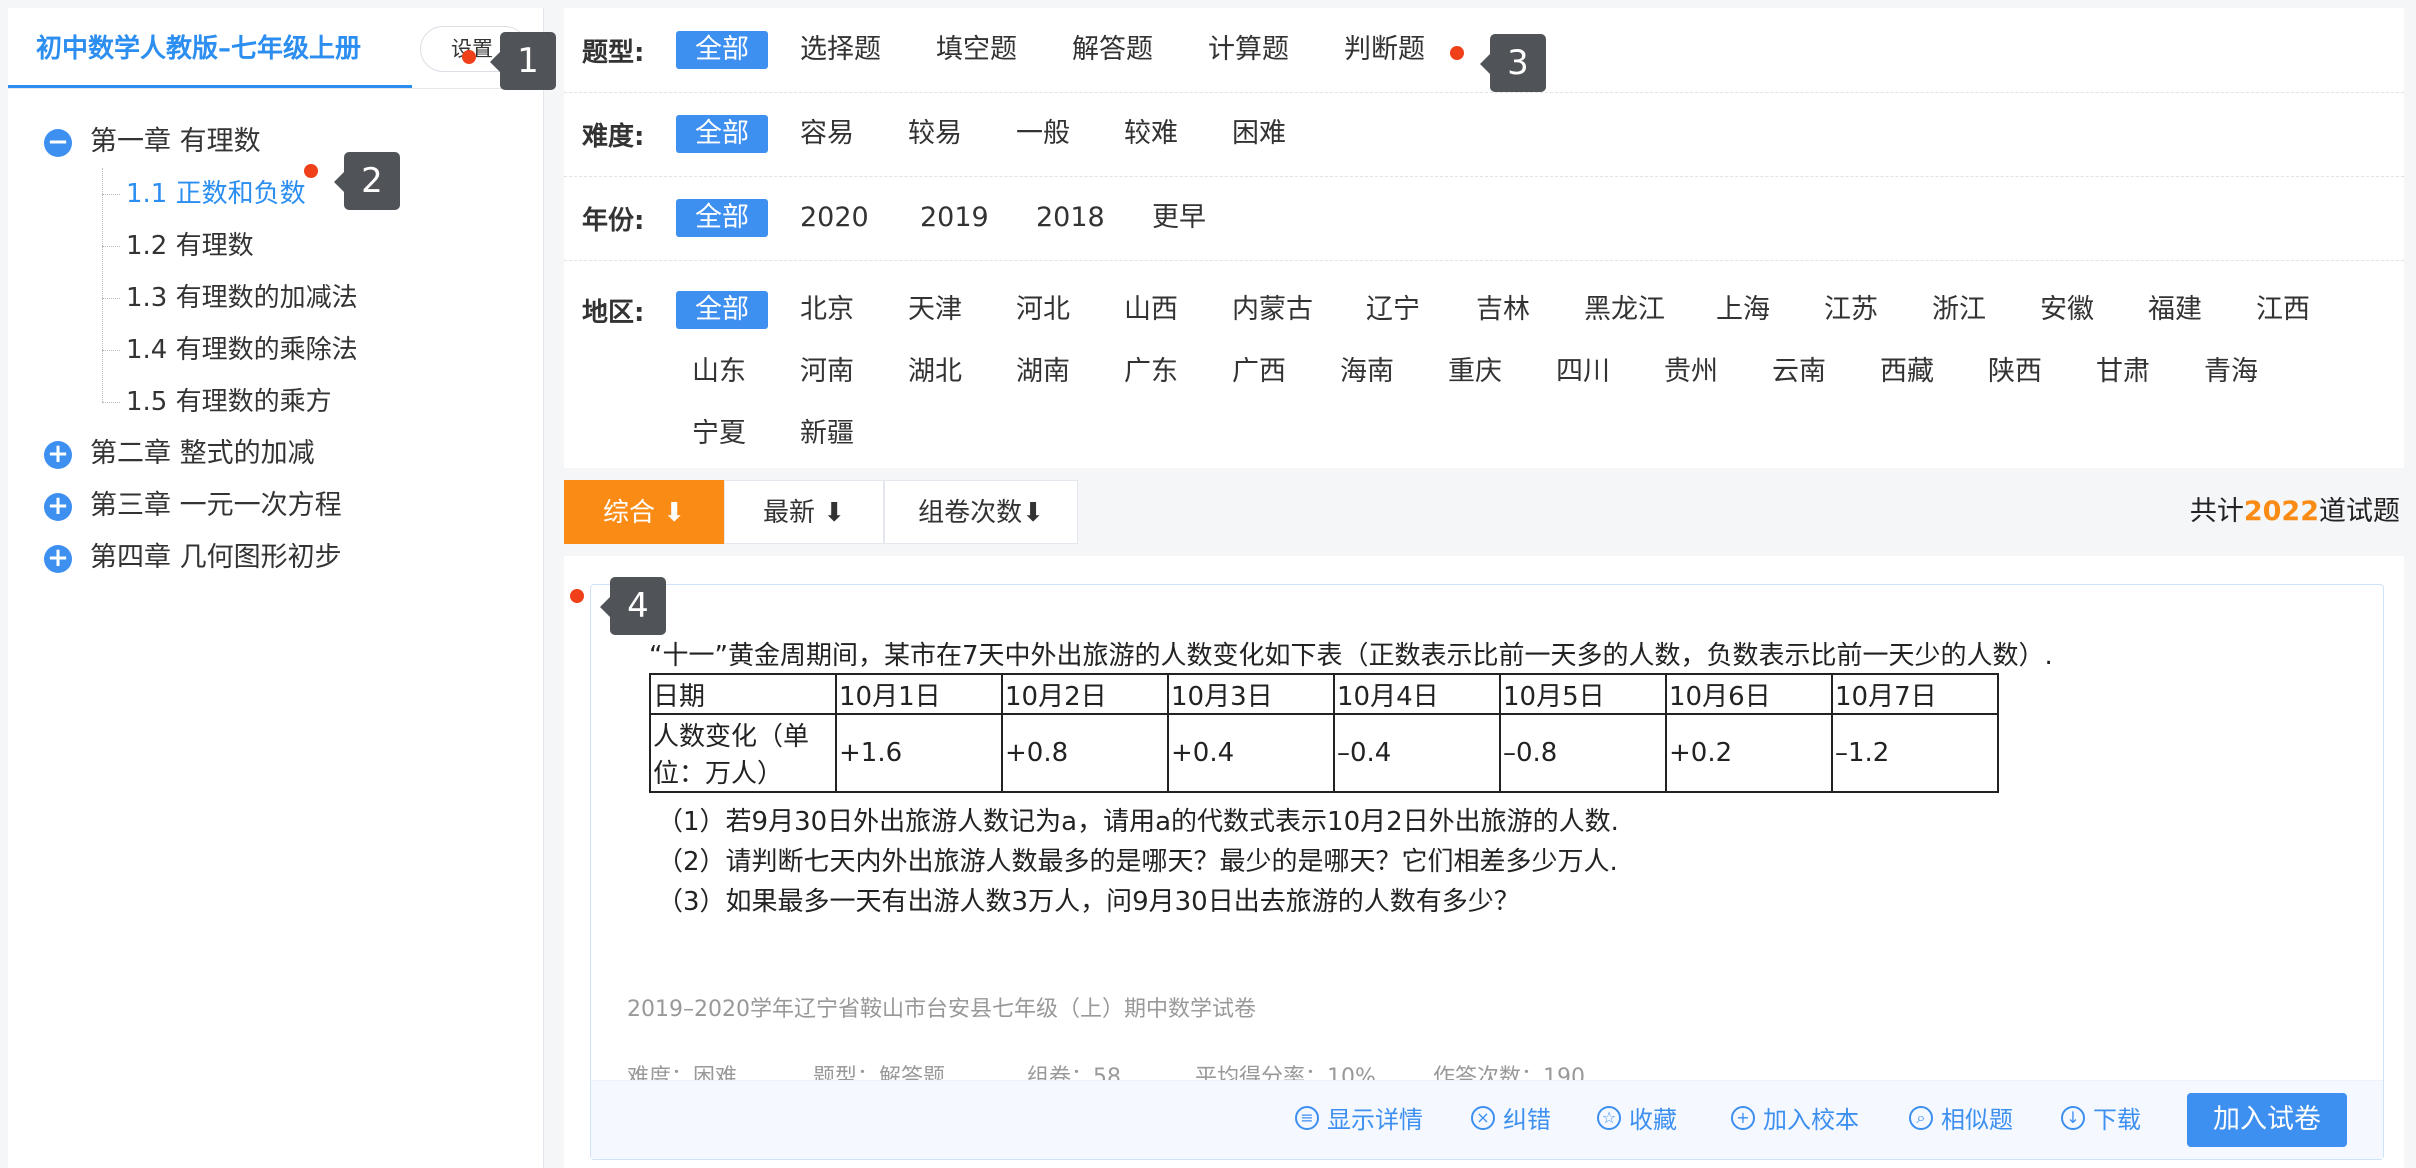  What do you see at coordinates (1637, 1120) in the screenshot?
I see `favorite-button: ☆ 收藏` at bounding box center [1637, 1120].